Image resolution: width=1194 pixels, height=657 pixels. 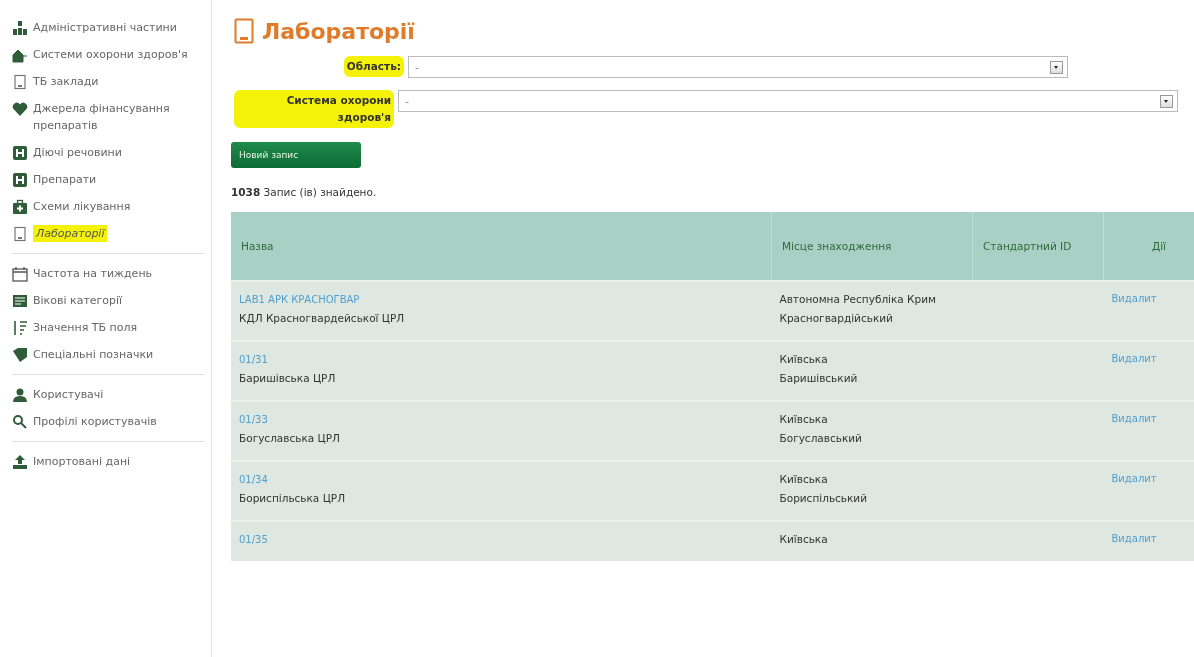 I want to click on sidebar-item: Системи охорони здоров'я, so click(x=108, y=54).